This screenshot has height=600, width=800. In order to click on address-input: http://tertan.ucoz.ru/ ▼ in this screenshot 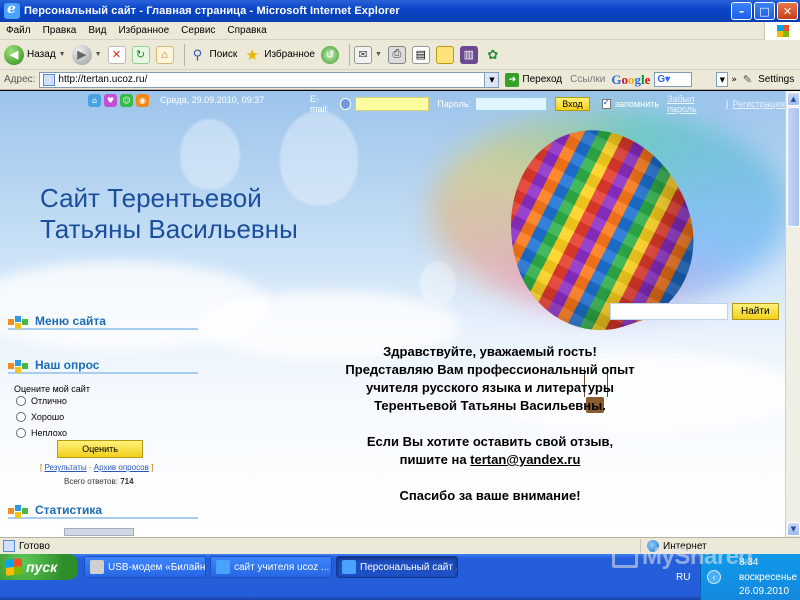, I will do `click(269, 79)`.